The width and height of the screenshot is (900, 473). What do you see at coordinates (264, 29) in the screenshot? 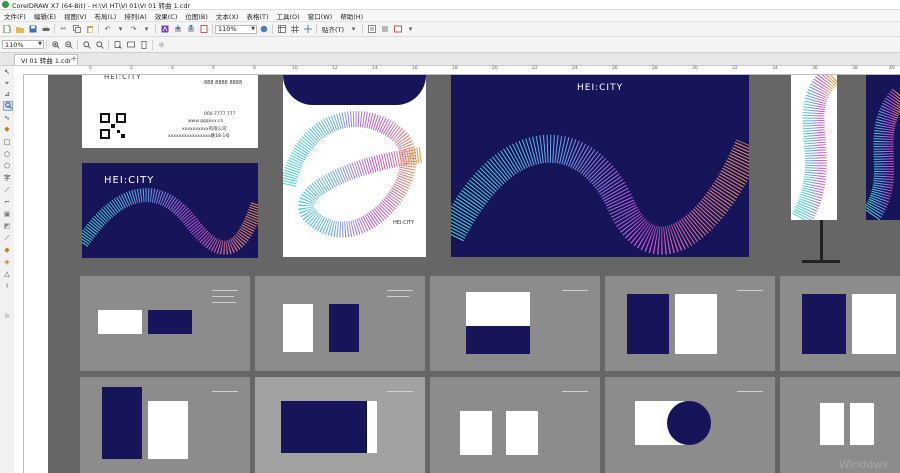
I see `full-screen-preview-icon` at bounding box center [264, 29].